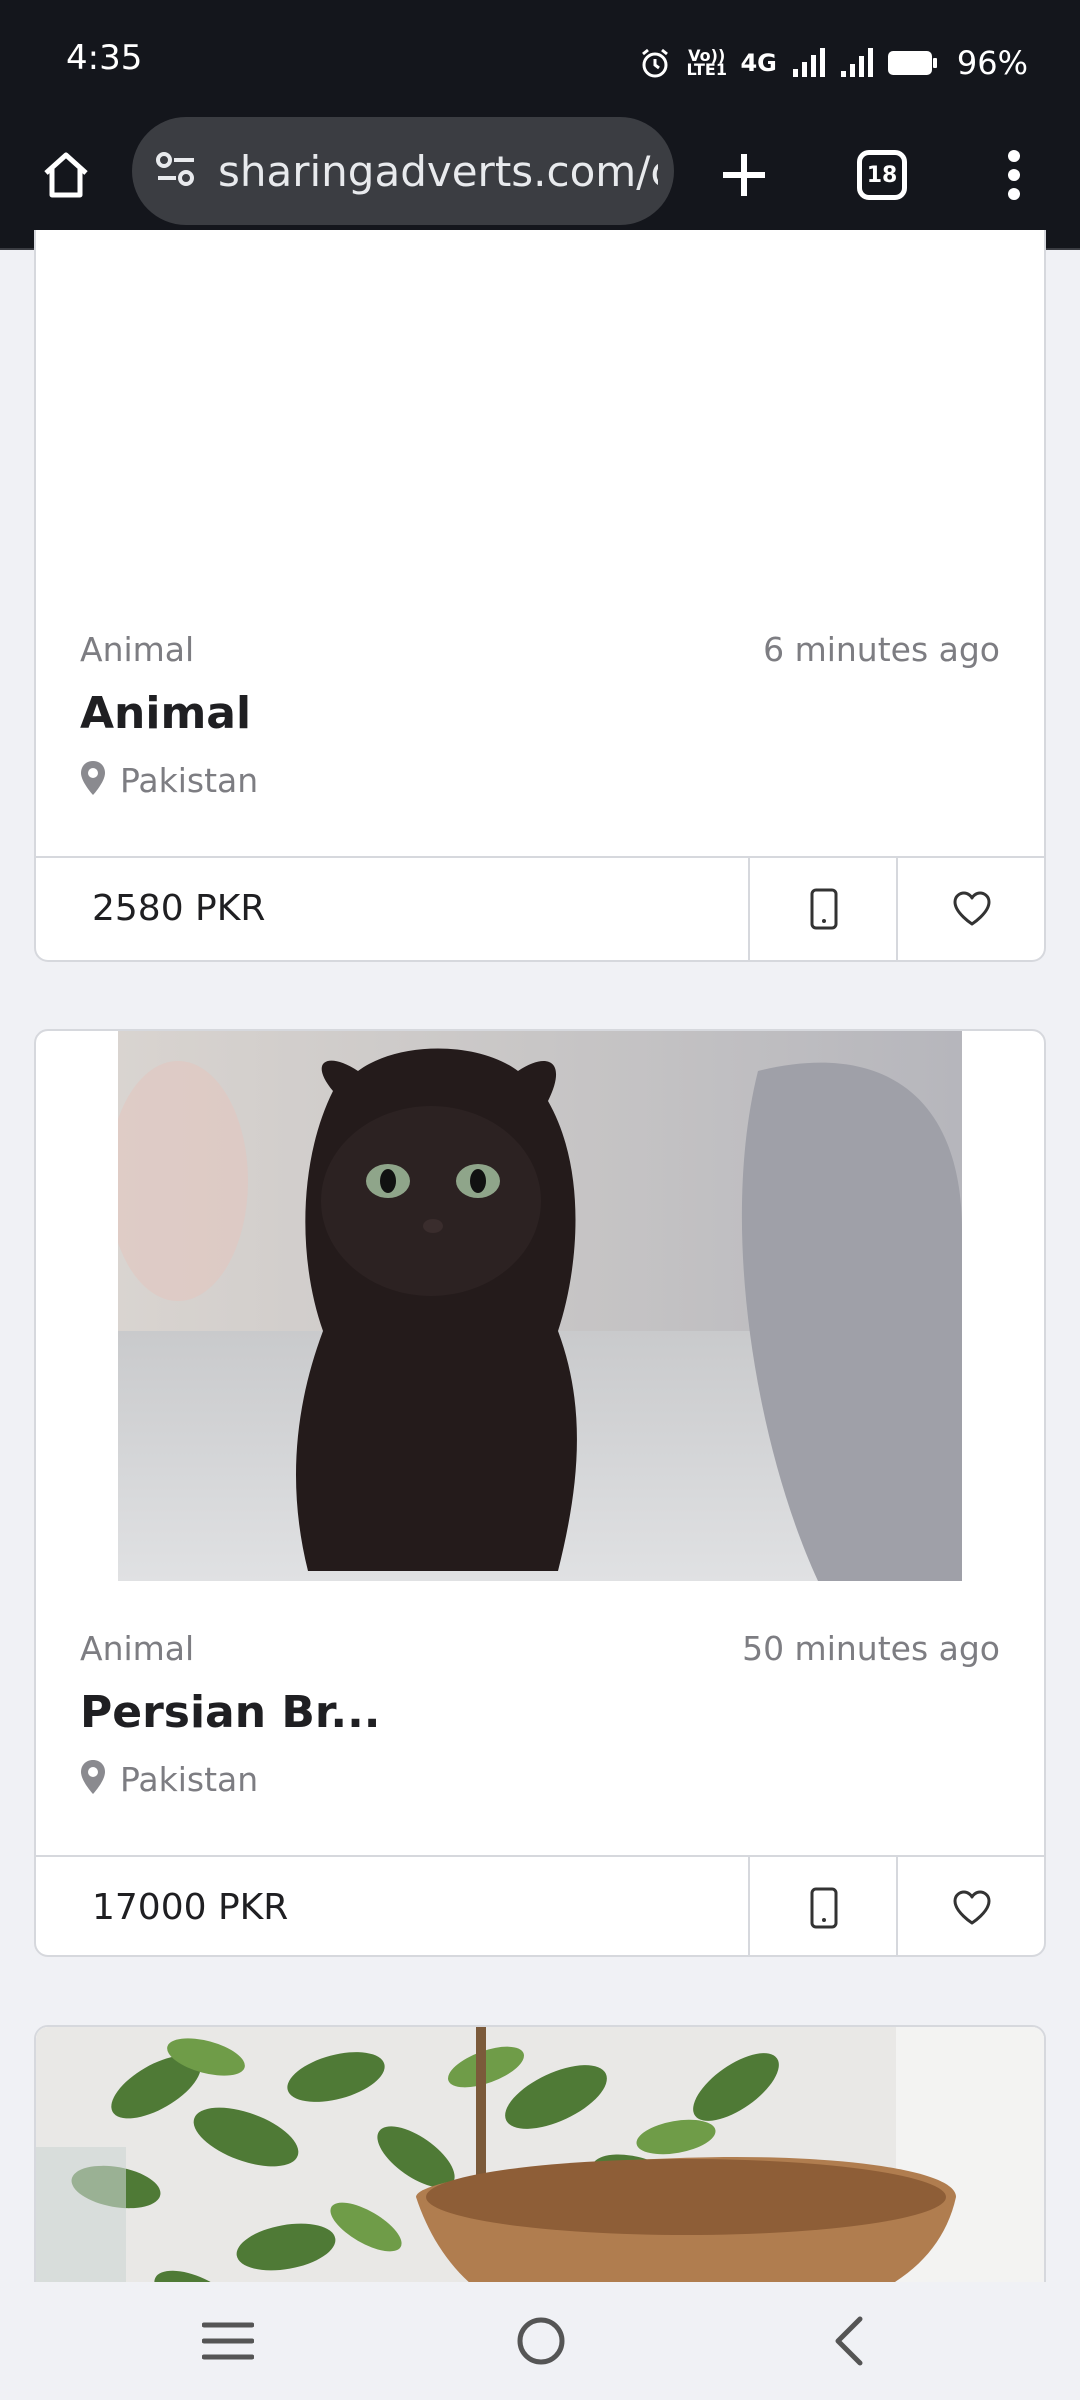 The image size is (1080, 2400). I want to click on new-tab-button, so click(744, 175).